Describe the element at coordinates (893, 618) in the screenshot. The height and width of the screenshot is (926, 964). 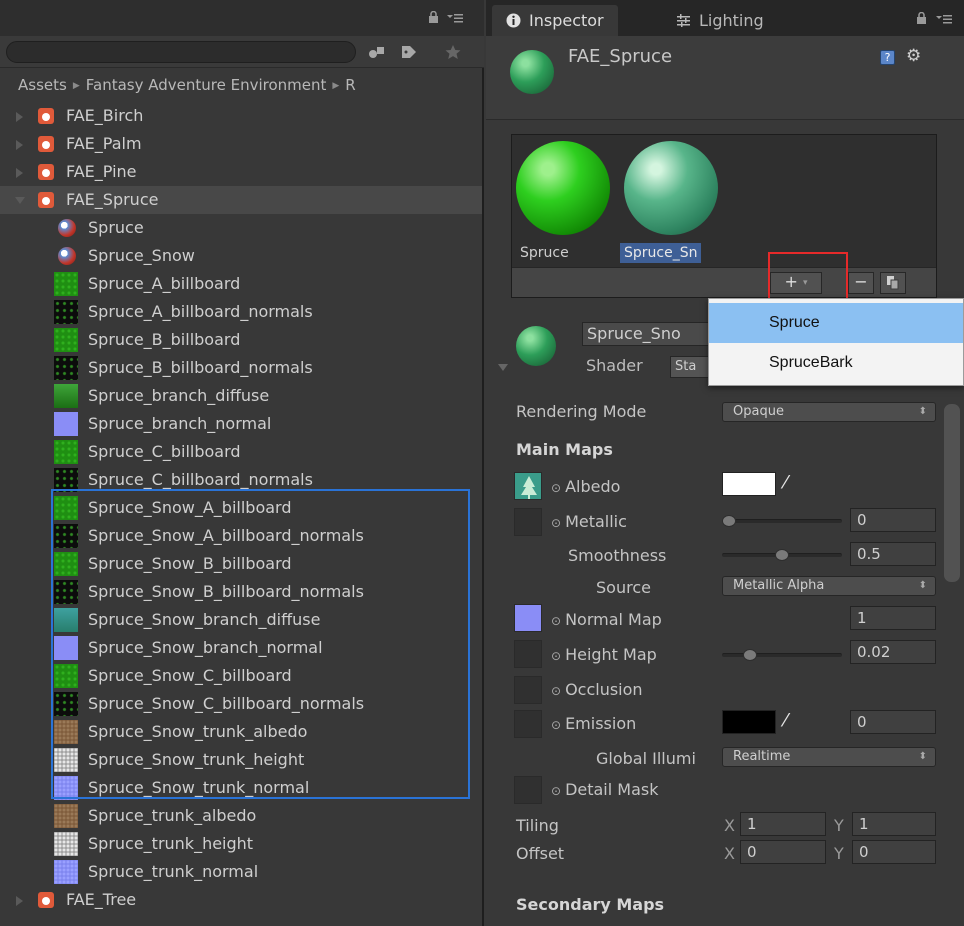
I see `normal-map-scale-field: 1` at that location.